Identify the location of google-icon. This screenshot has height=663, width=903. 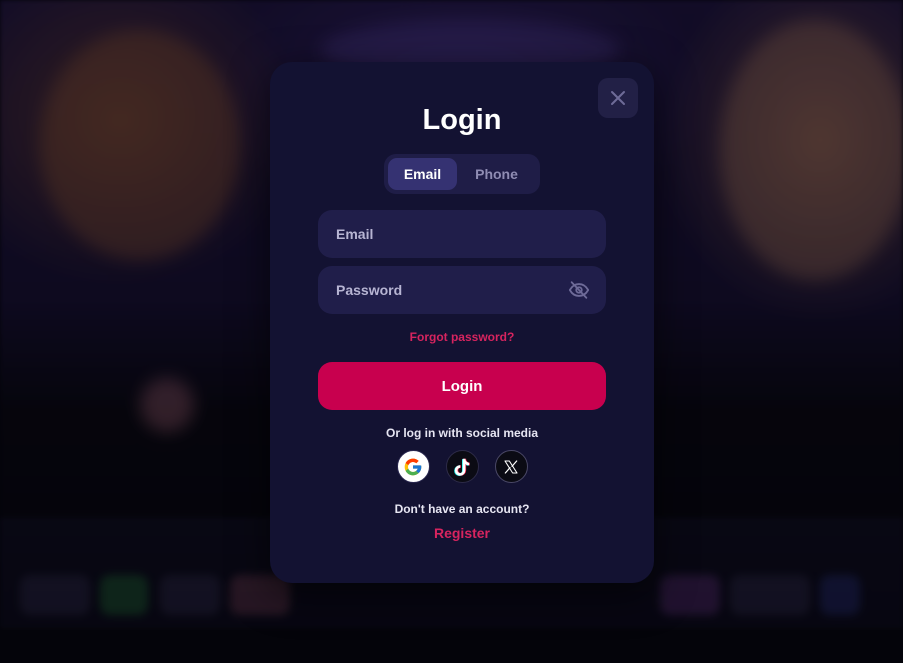
(413, 466).